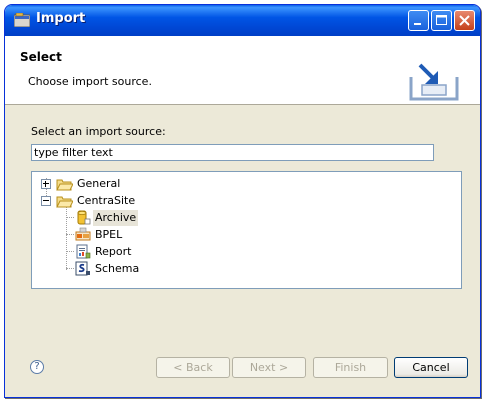 This screenshot has height=405, width=496. What do you see at coordinates (269, 367) in the screenshot?
I see `next-button: Next >` at bounding box center [269, 367].